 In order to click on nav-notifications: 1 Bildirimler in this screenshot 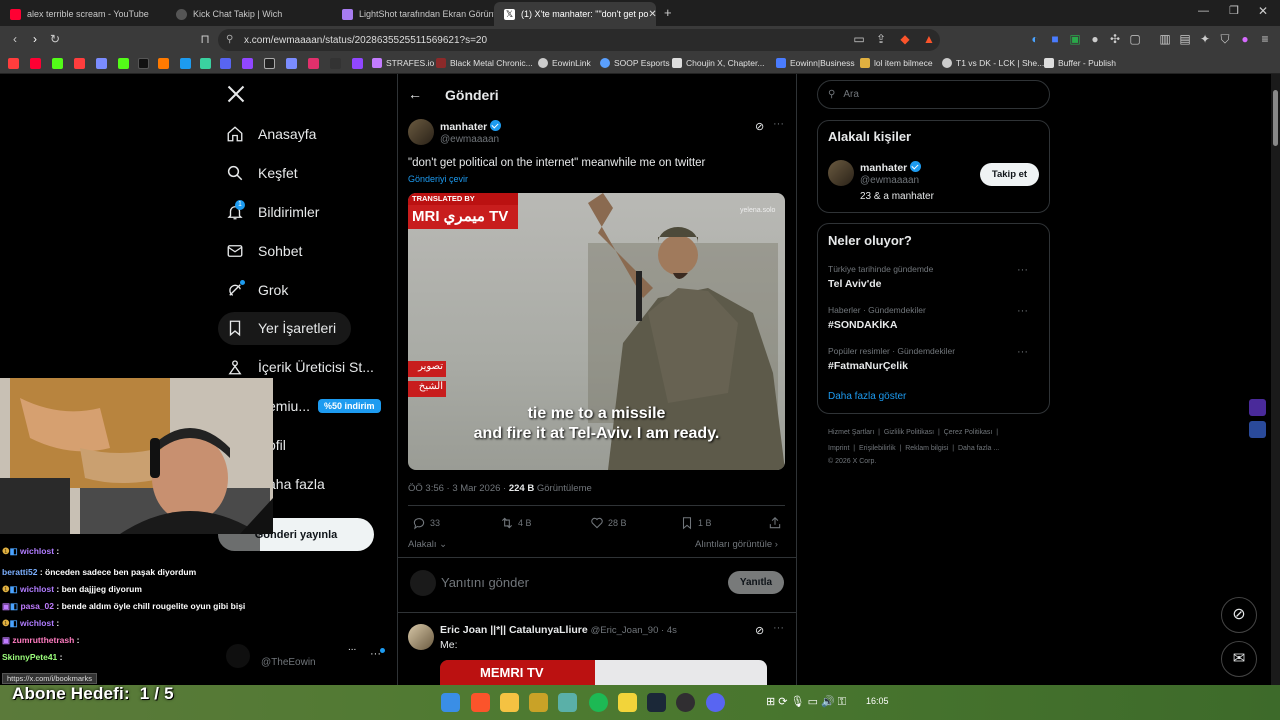, I will do `click(272, 212)`.